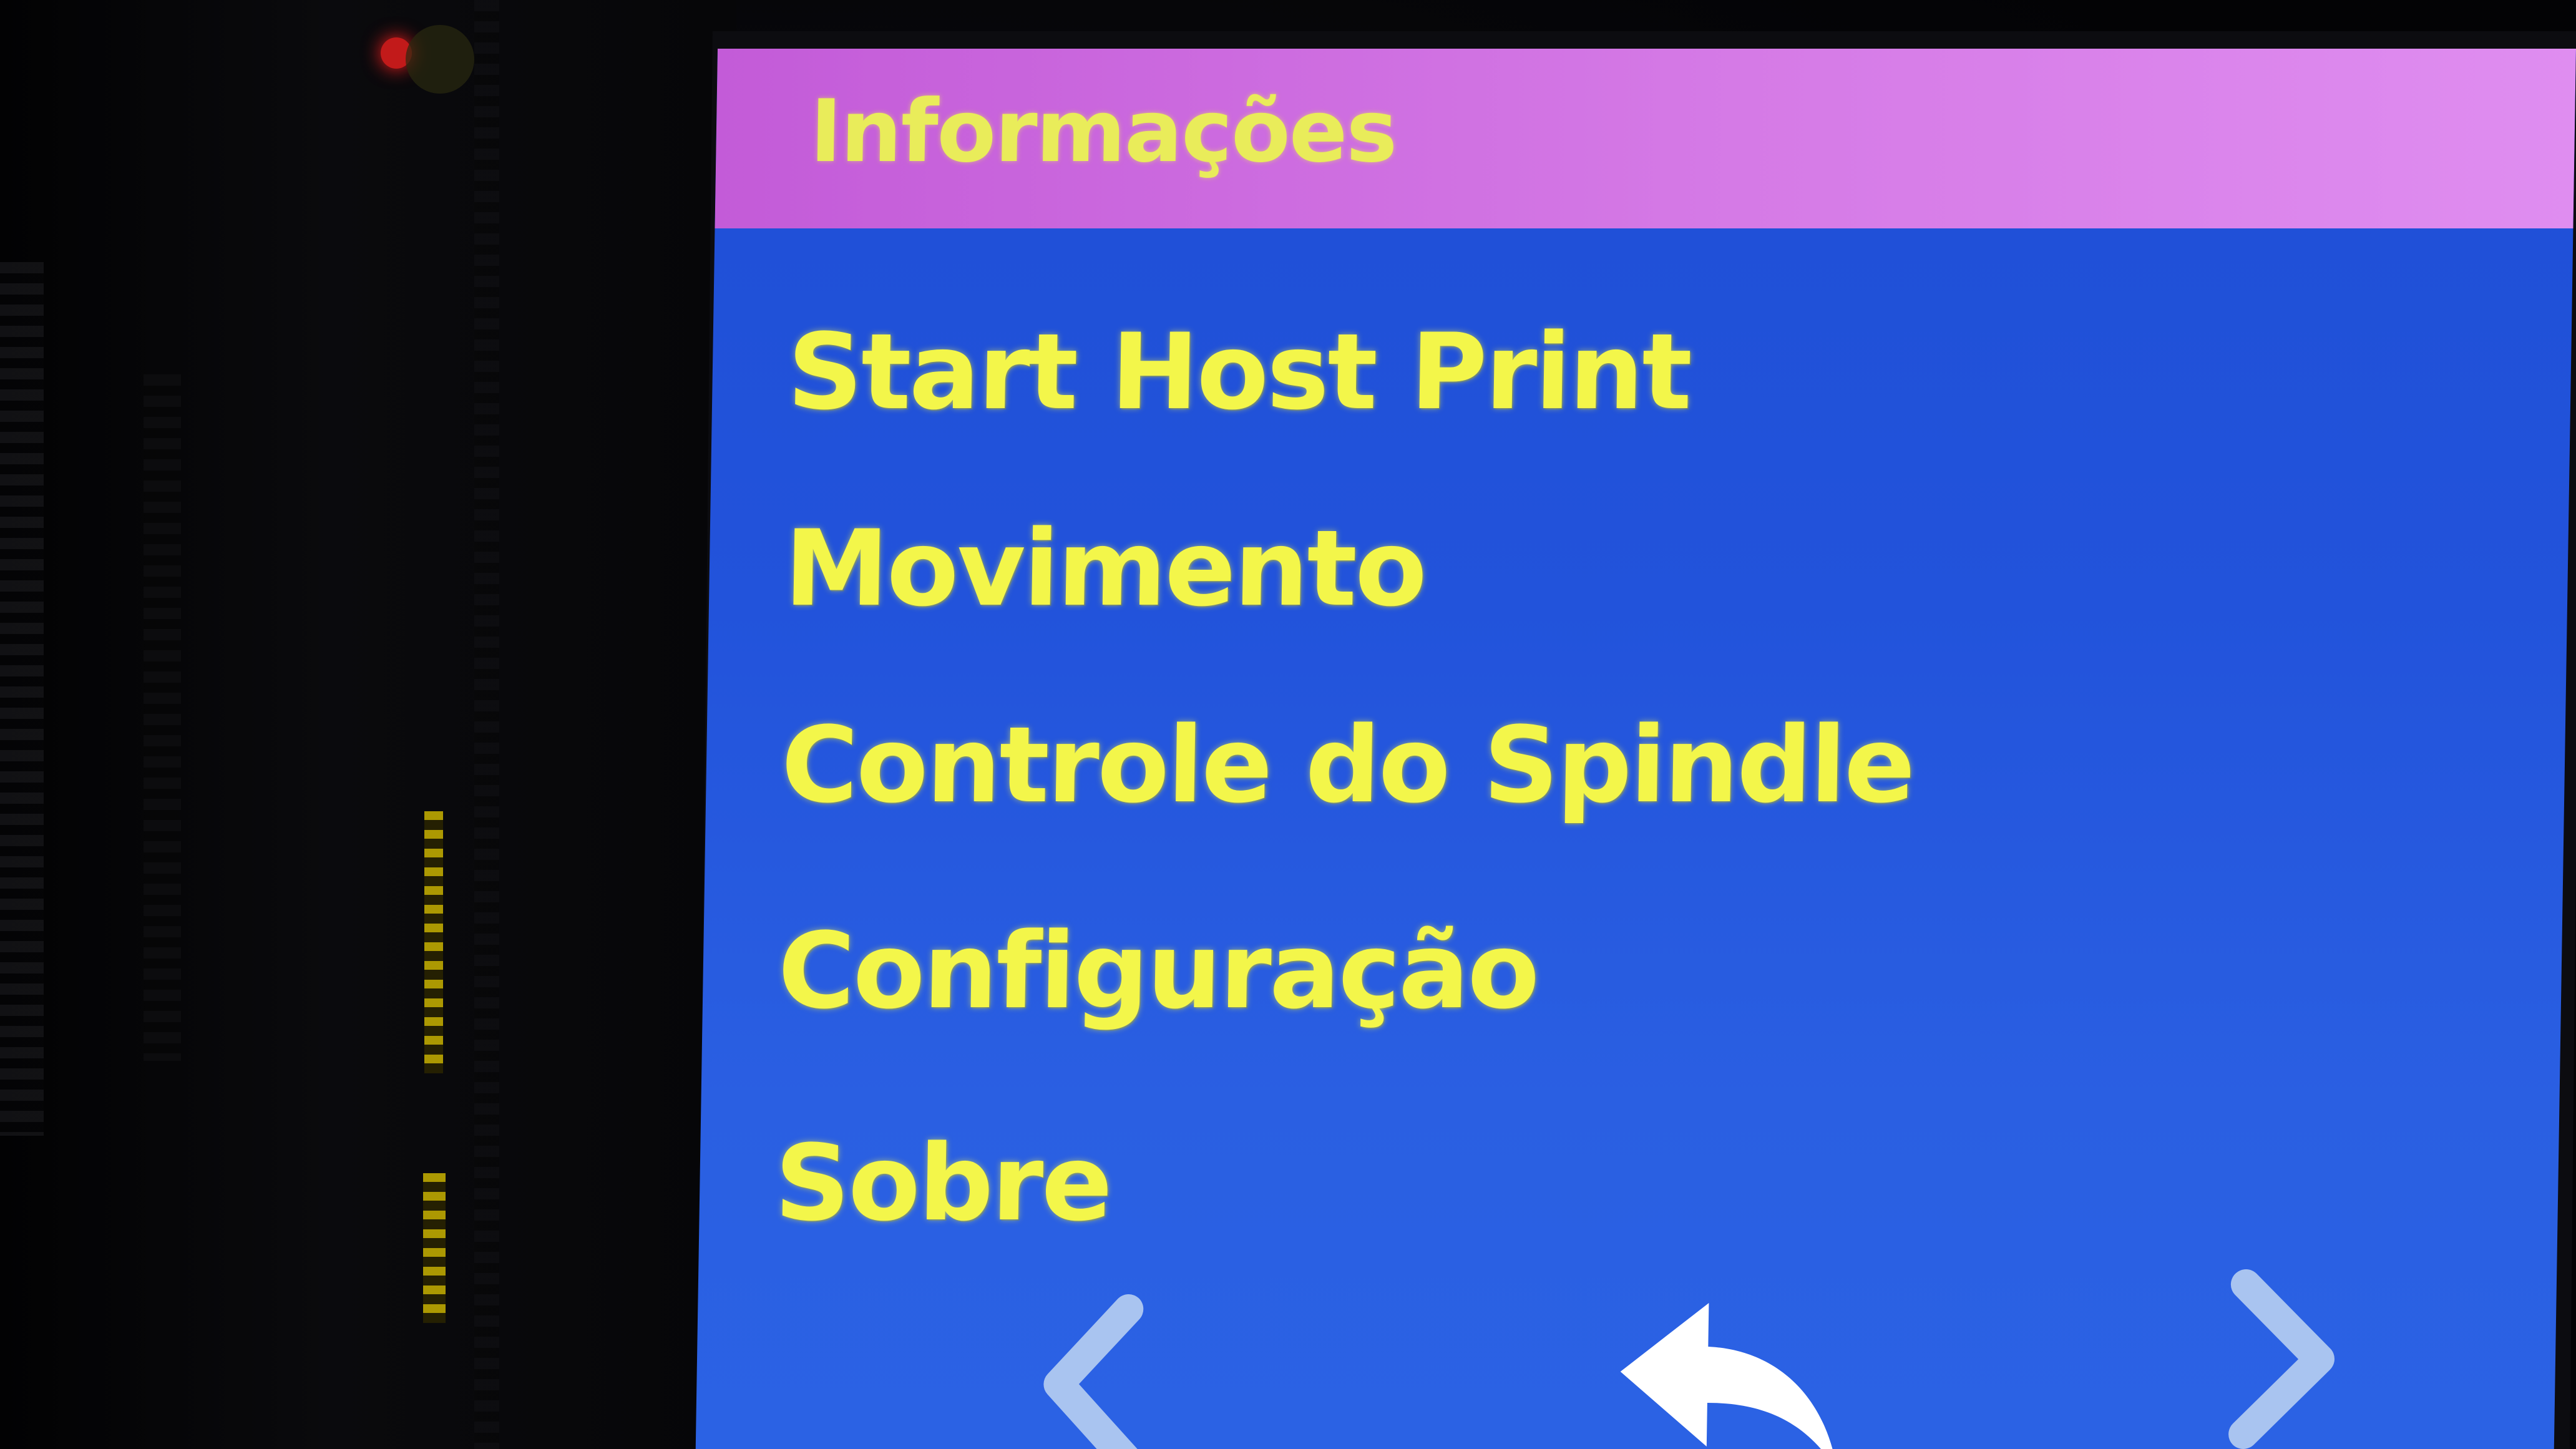 The image size is (2576, 1449). I want to click on menu-item-start-host-print: Start Host Print, so click(1238, 372).